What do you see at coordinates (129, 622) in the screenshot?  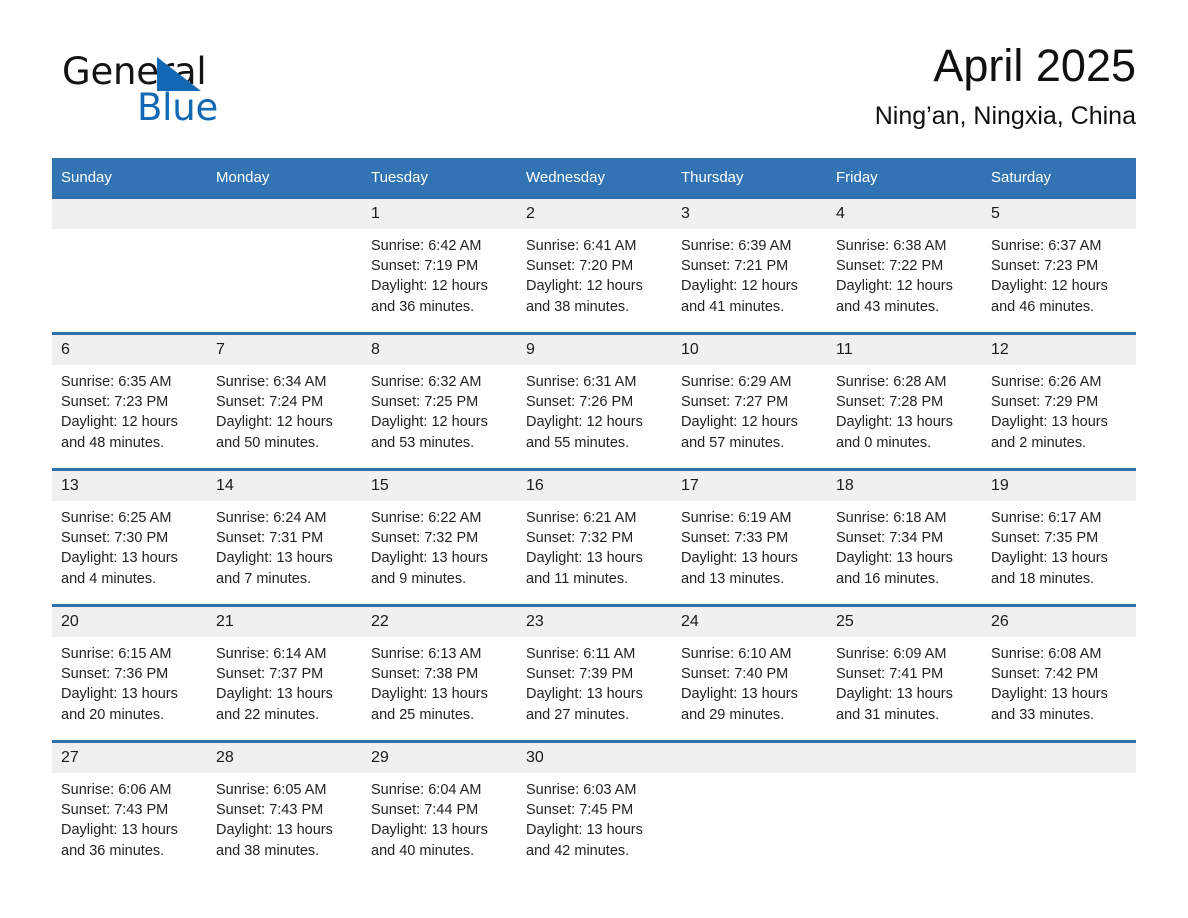 I see `day-number: 20` at bounding box center [129, 622].